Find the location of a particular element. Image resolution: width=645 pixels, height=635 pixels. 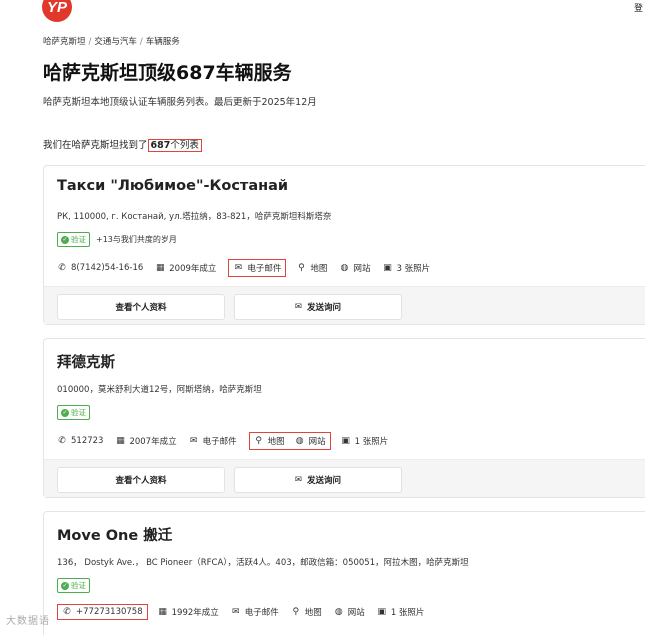

phone-item: ✆ +77273130758 is located at coordinates (102, 612).